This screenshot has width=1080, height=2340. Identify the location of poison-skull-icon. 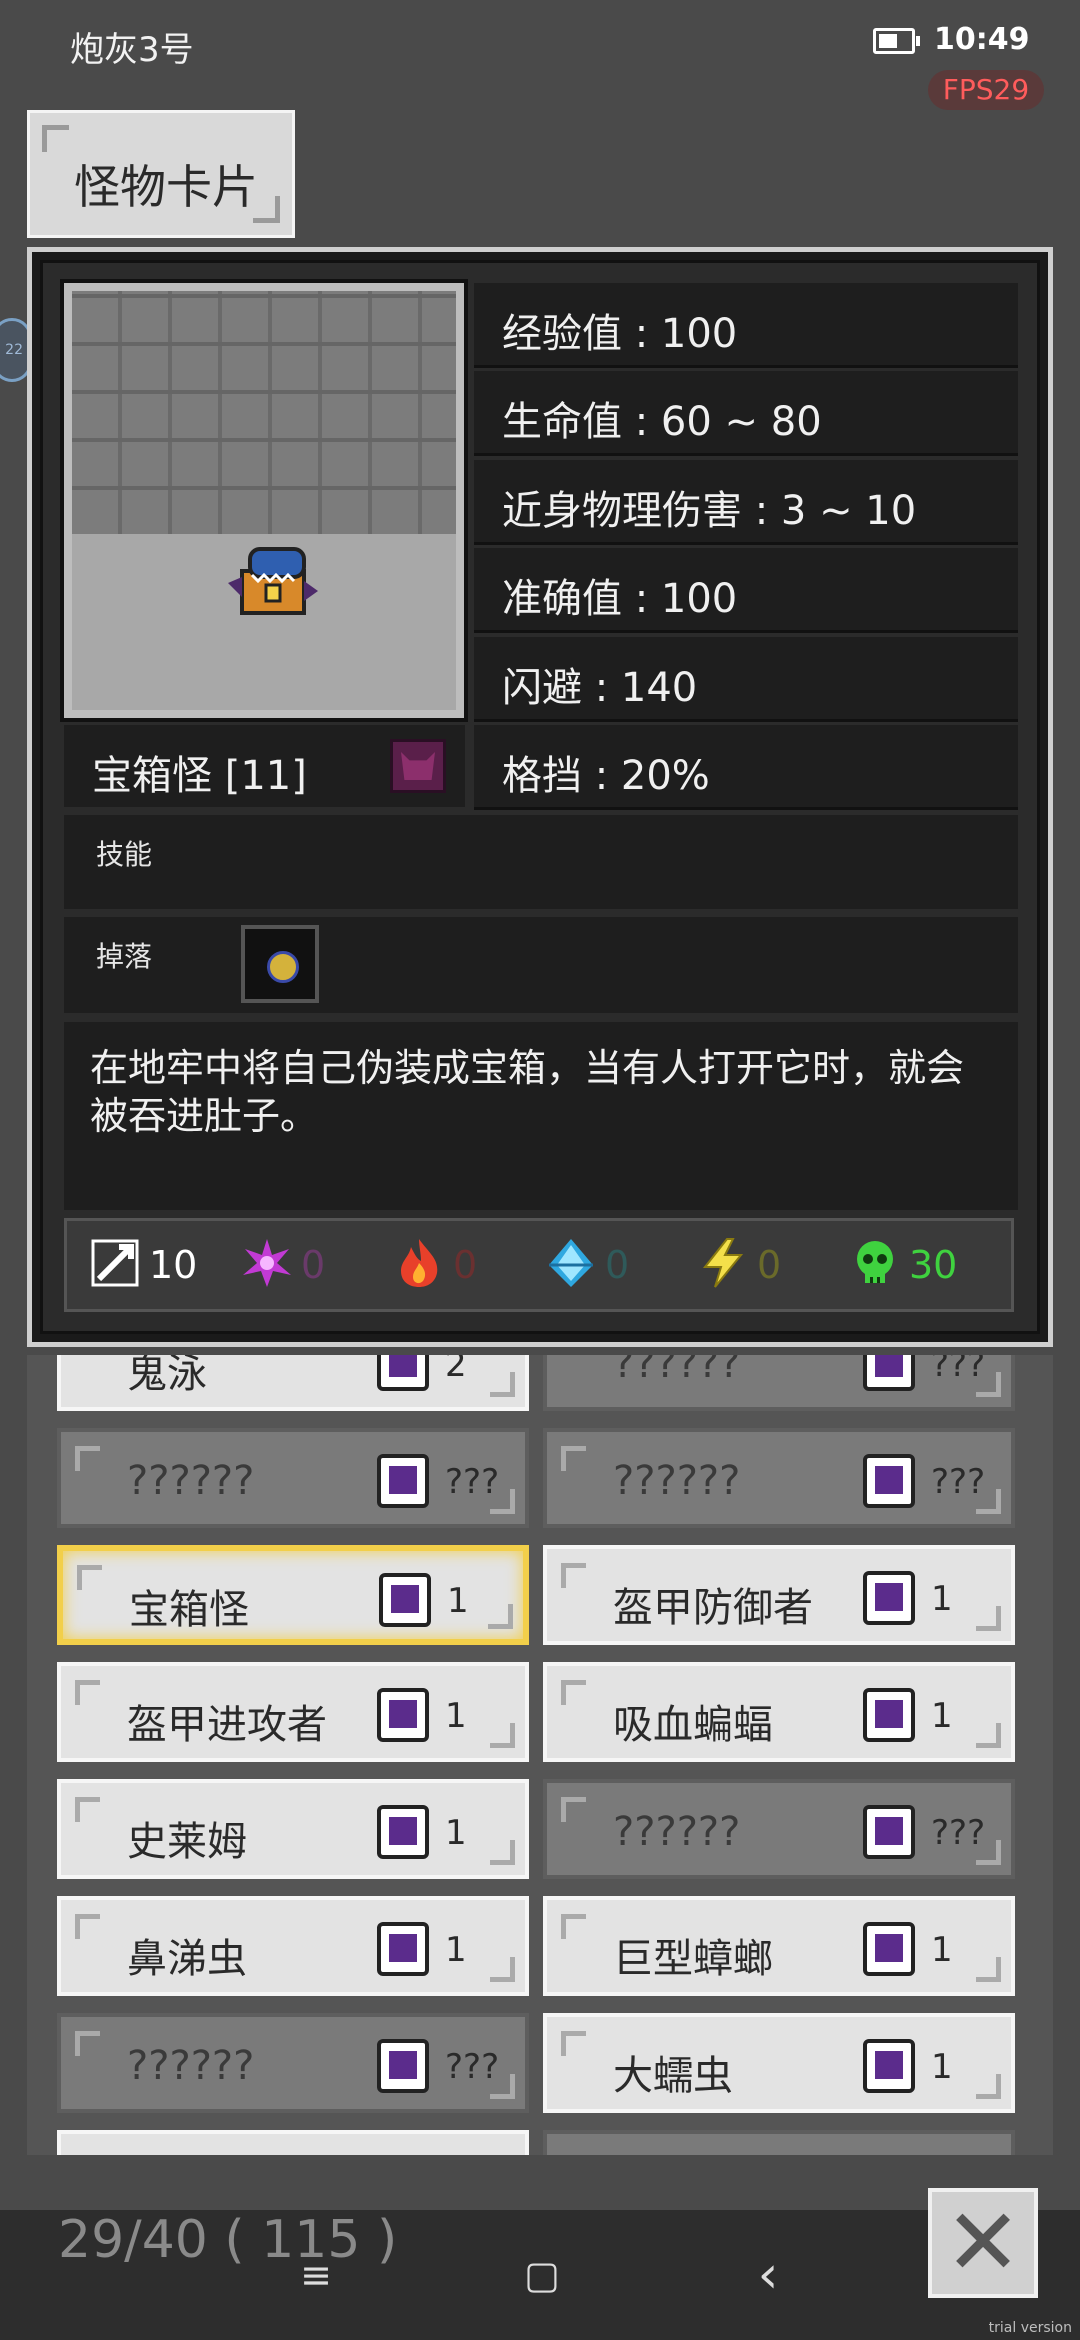
(875, 1263).